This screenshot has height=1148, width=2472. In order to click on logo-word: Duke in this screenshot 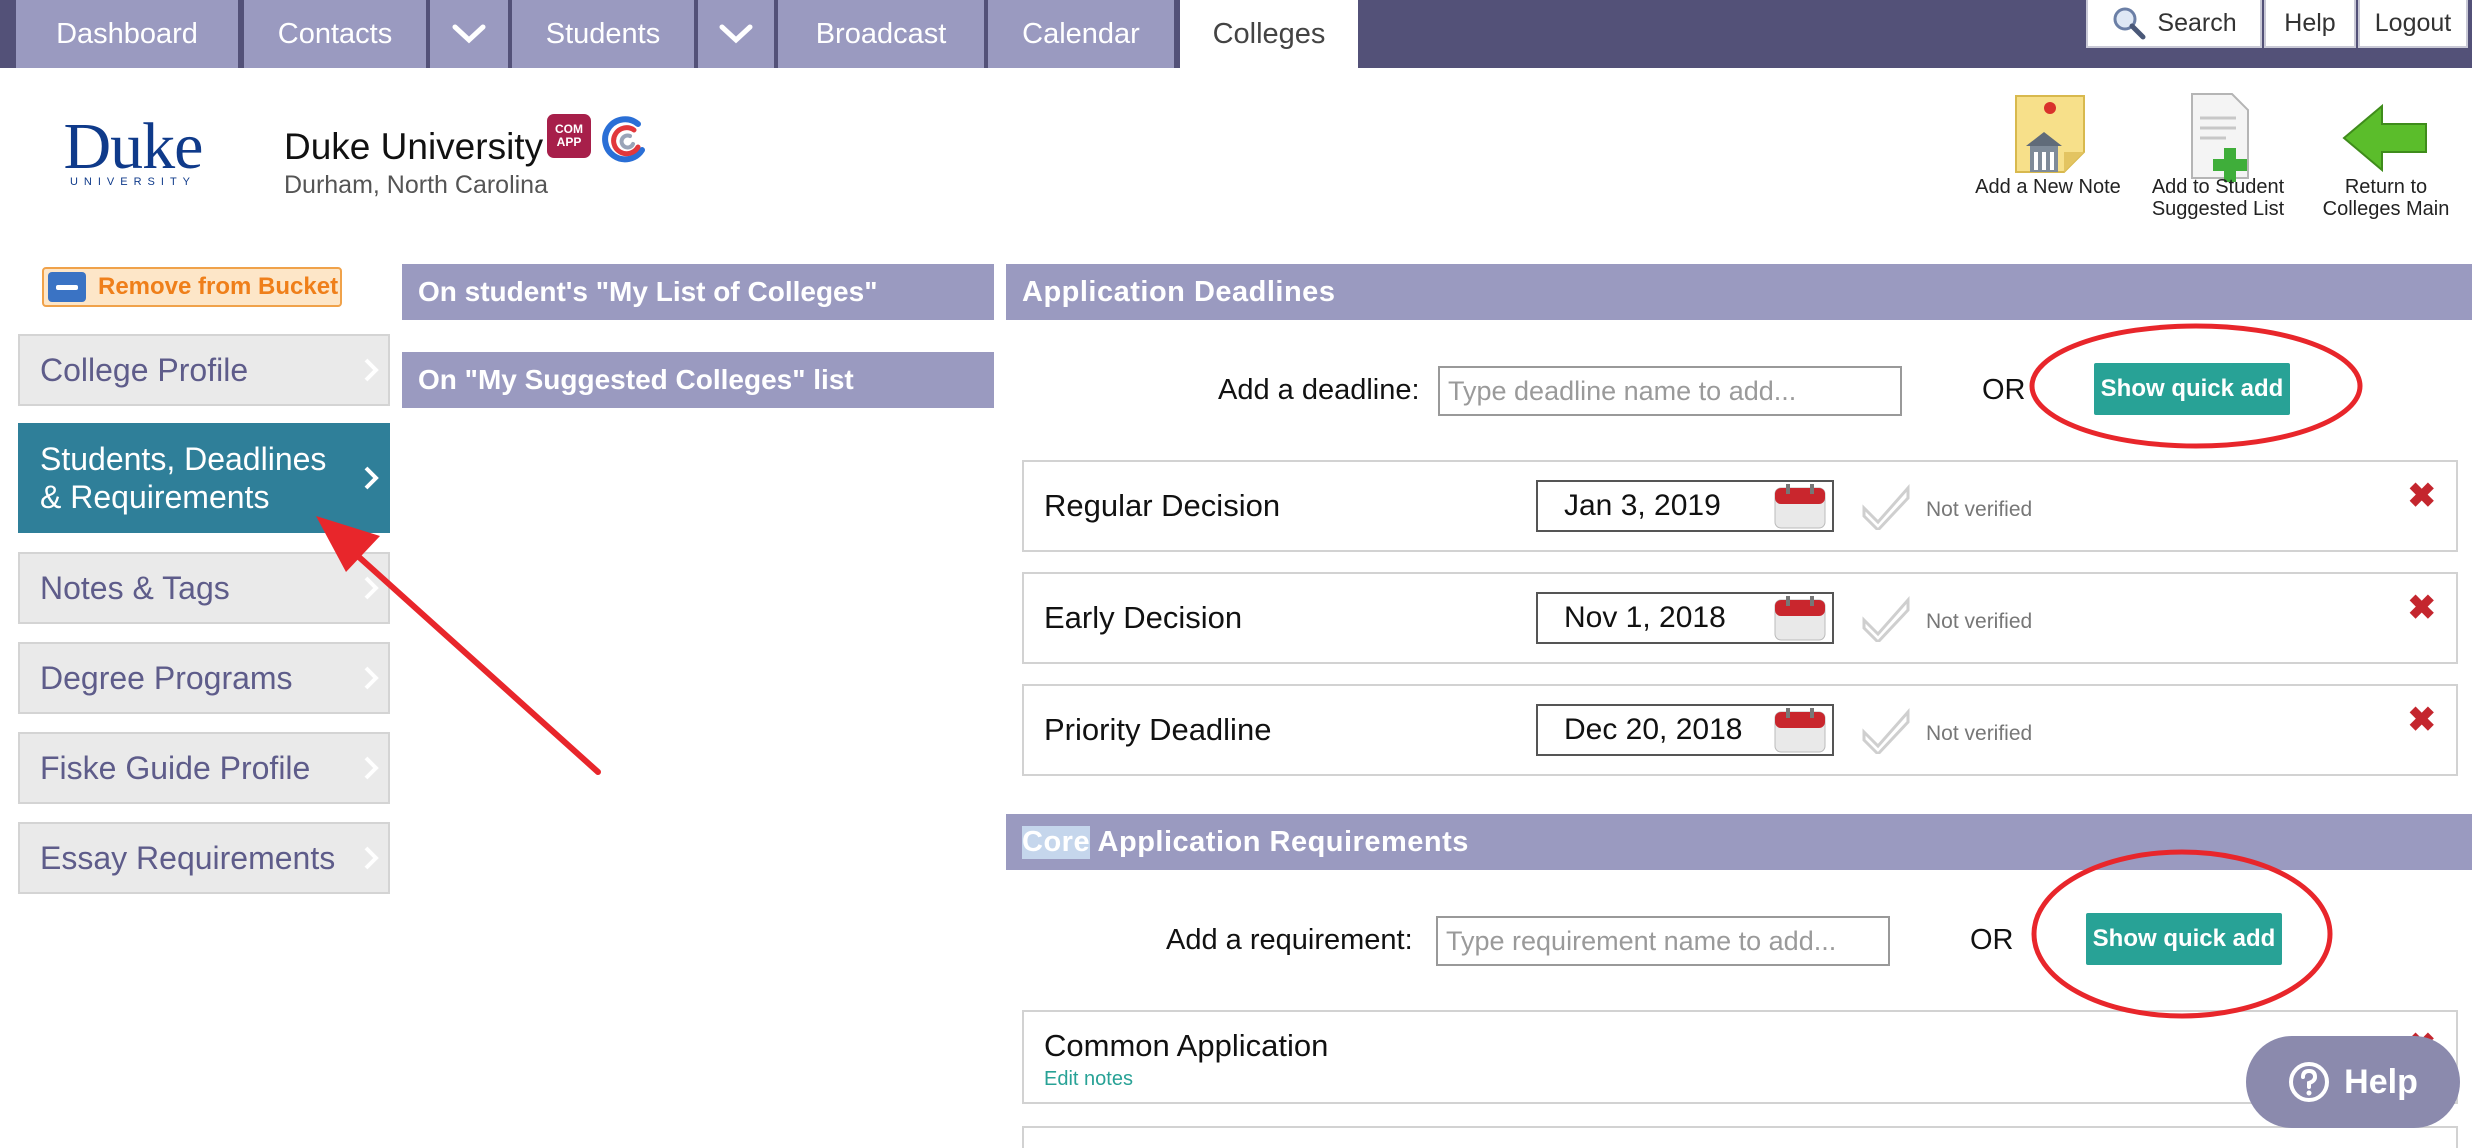, I will do `click(133, 146)`.